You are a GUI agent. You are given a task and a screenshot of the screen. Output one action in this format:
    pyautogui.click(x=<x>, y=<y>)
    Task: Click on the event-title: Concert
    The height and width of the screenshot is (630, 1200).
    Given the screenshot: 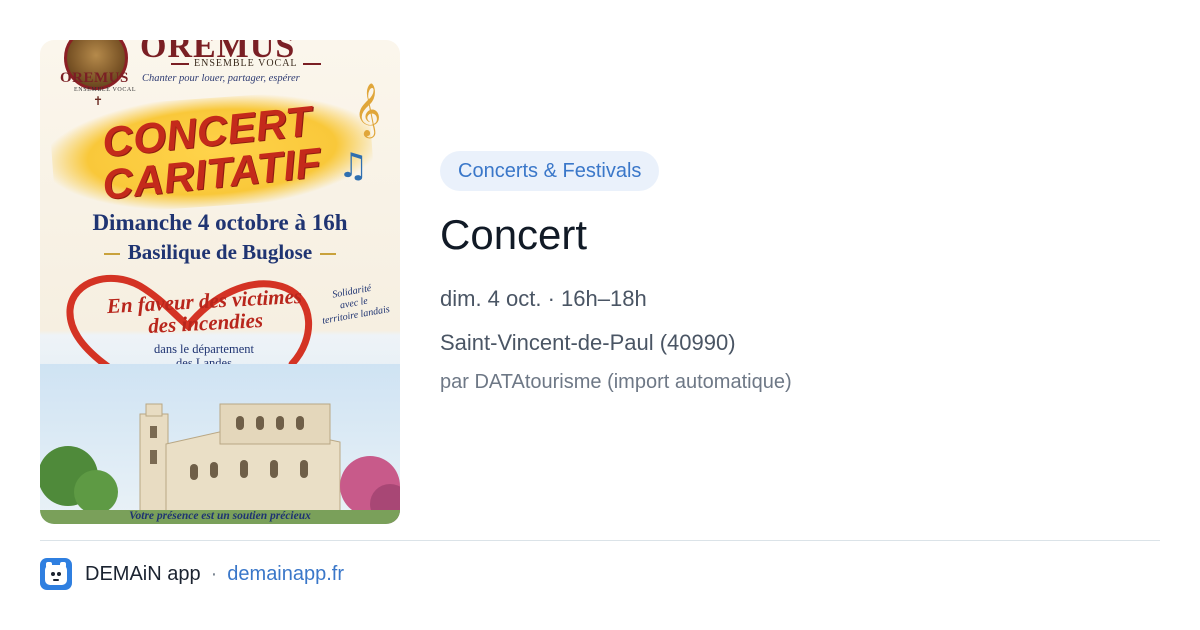 What is the action you would take?
    pyautogui.click(x=514, y=234)
    